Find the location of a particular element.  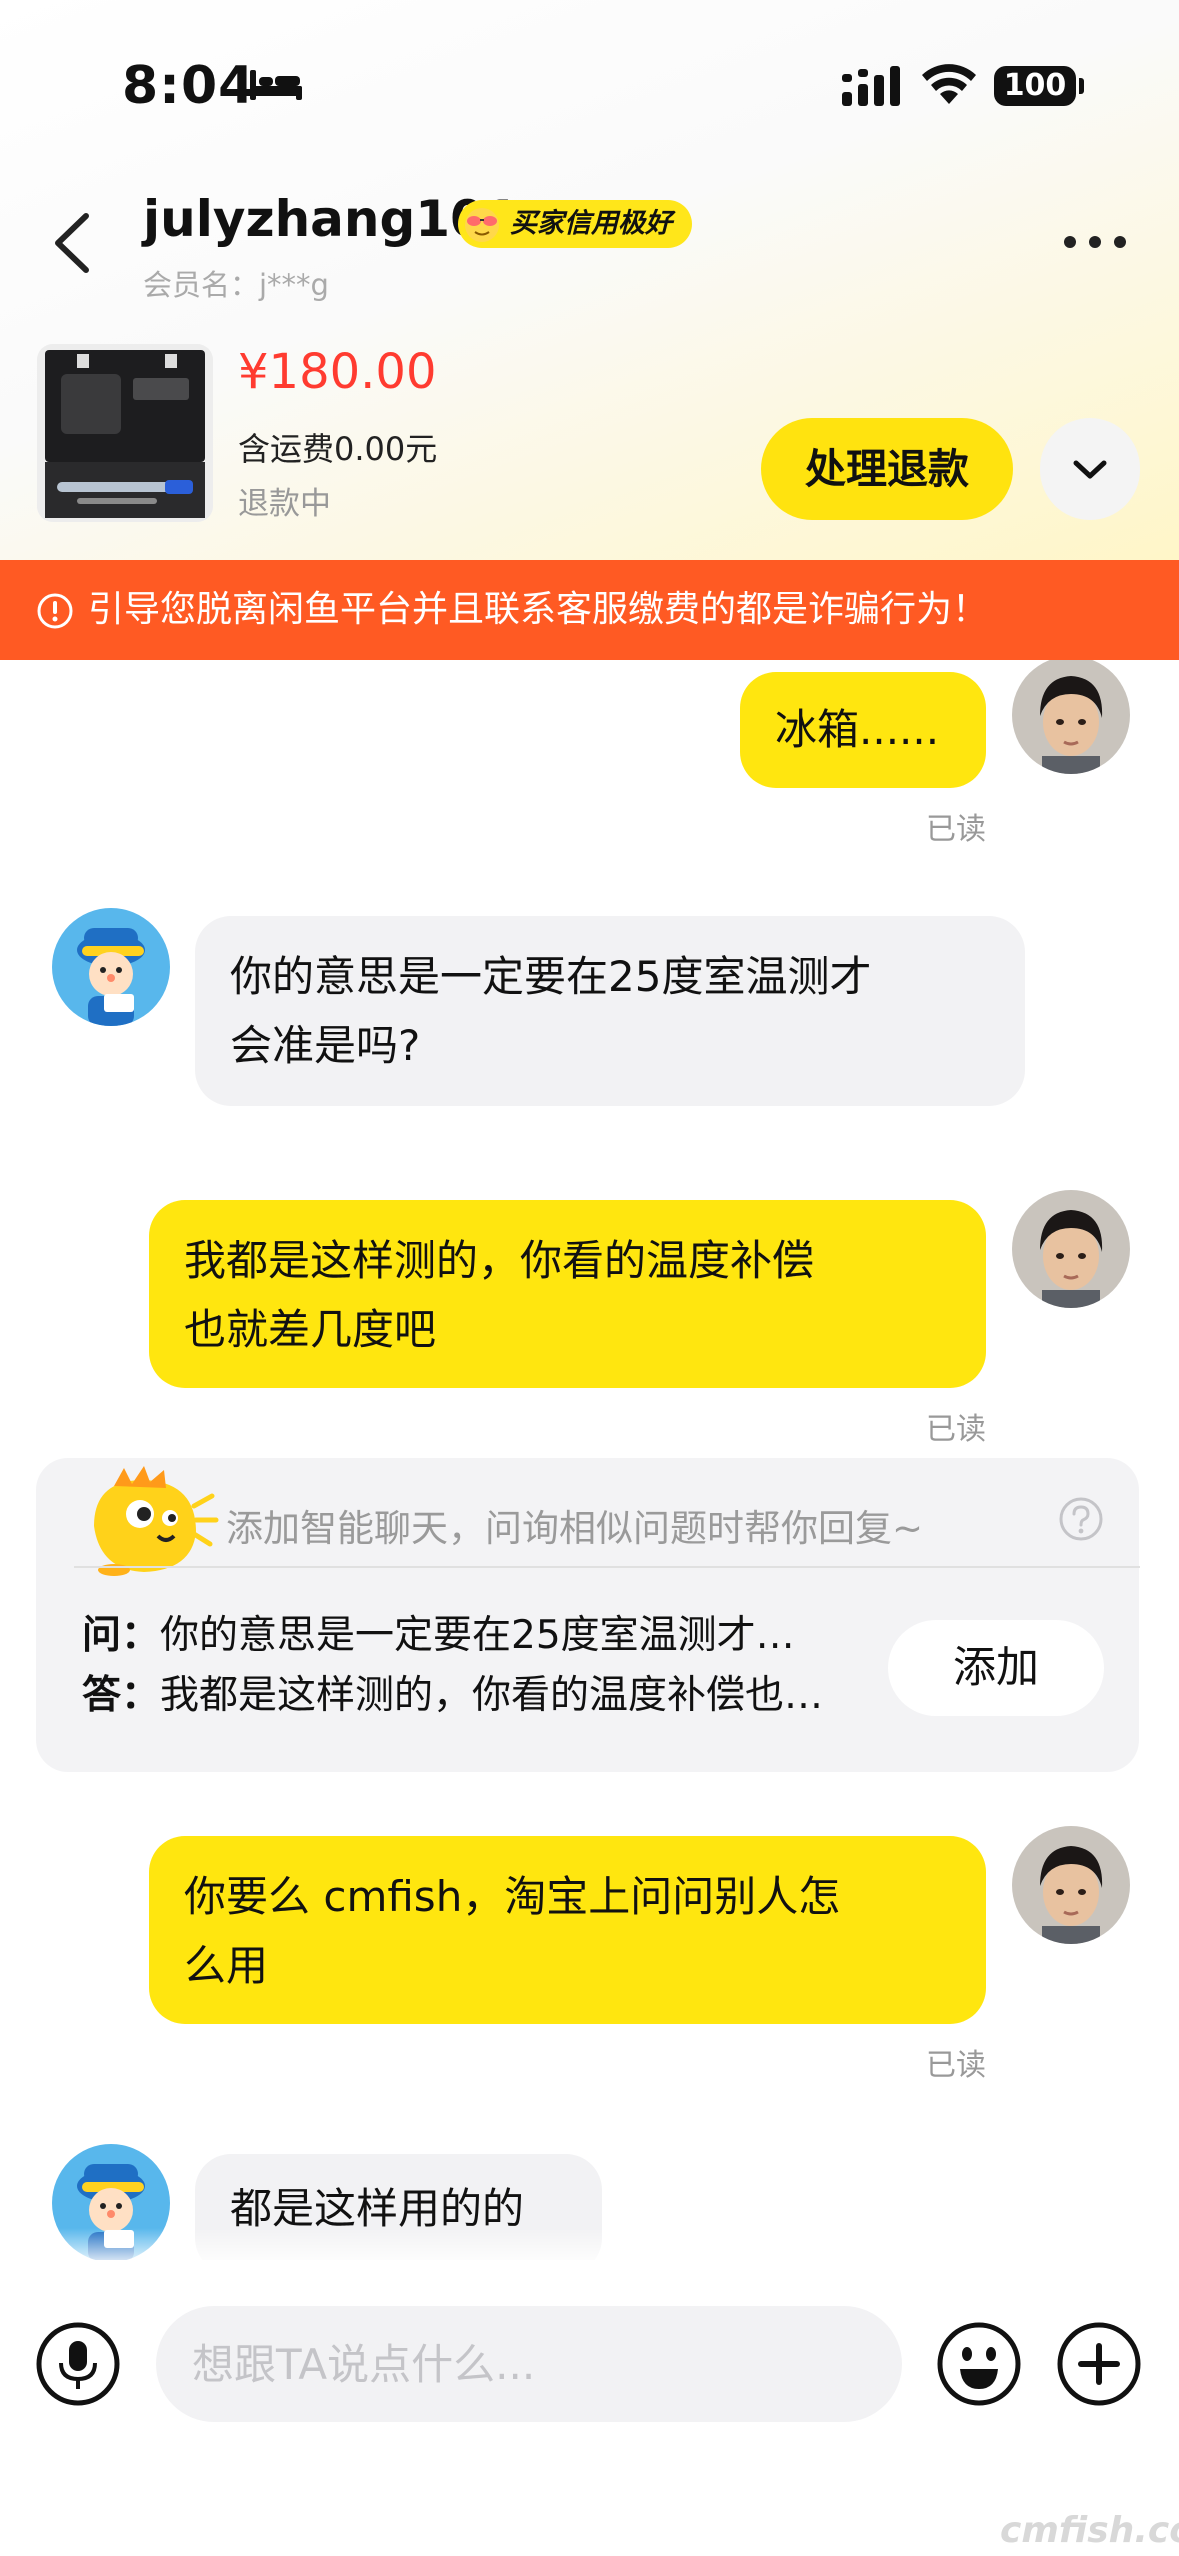

credit-badge-label: 买家信用极好 is located at coordinates (591, 223).